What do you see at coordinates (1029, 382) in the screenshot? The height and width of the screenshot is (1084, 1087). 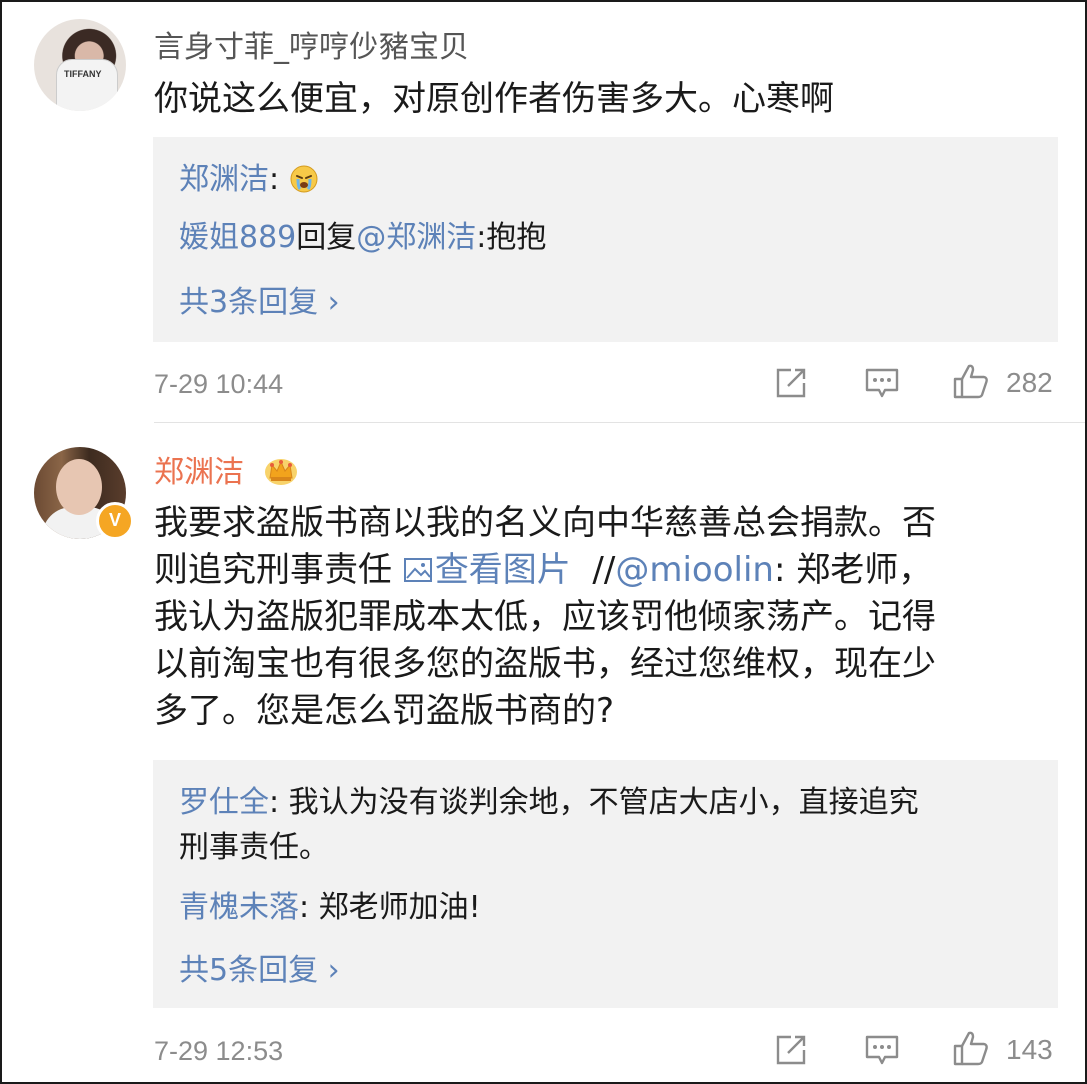 I see `like-count: 282` at bounding box center [1029, 382].